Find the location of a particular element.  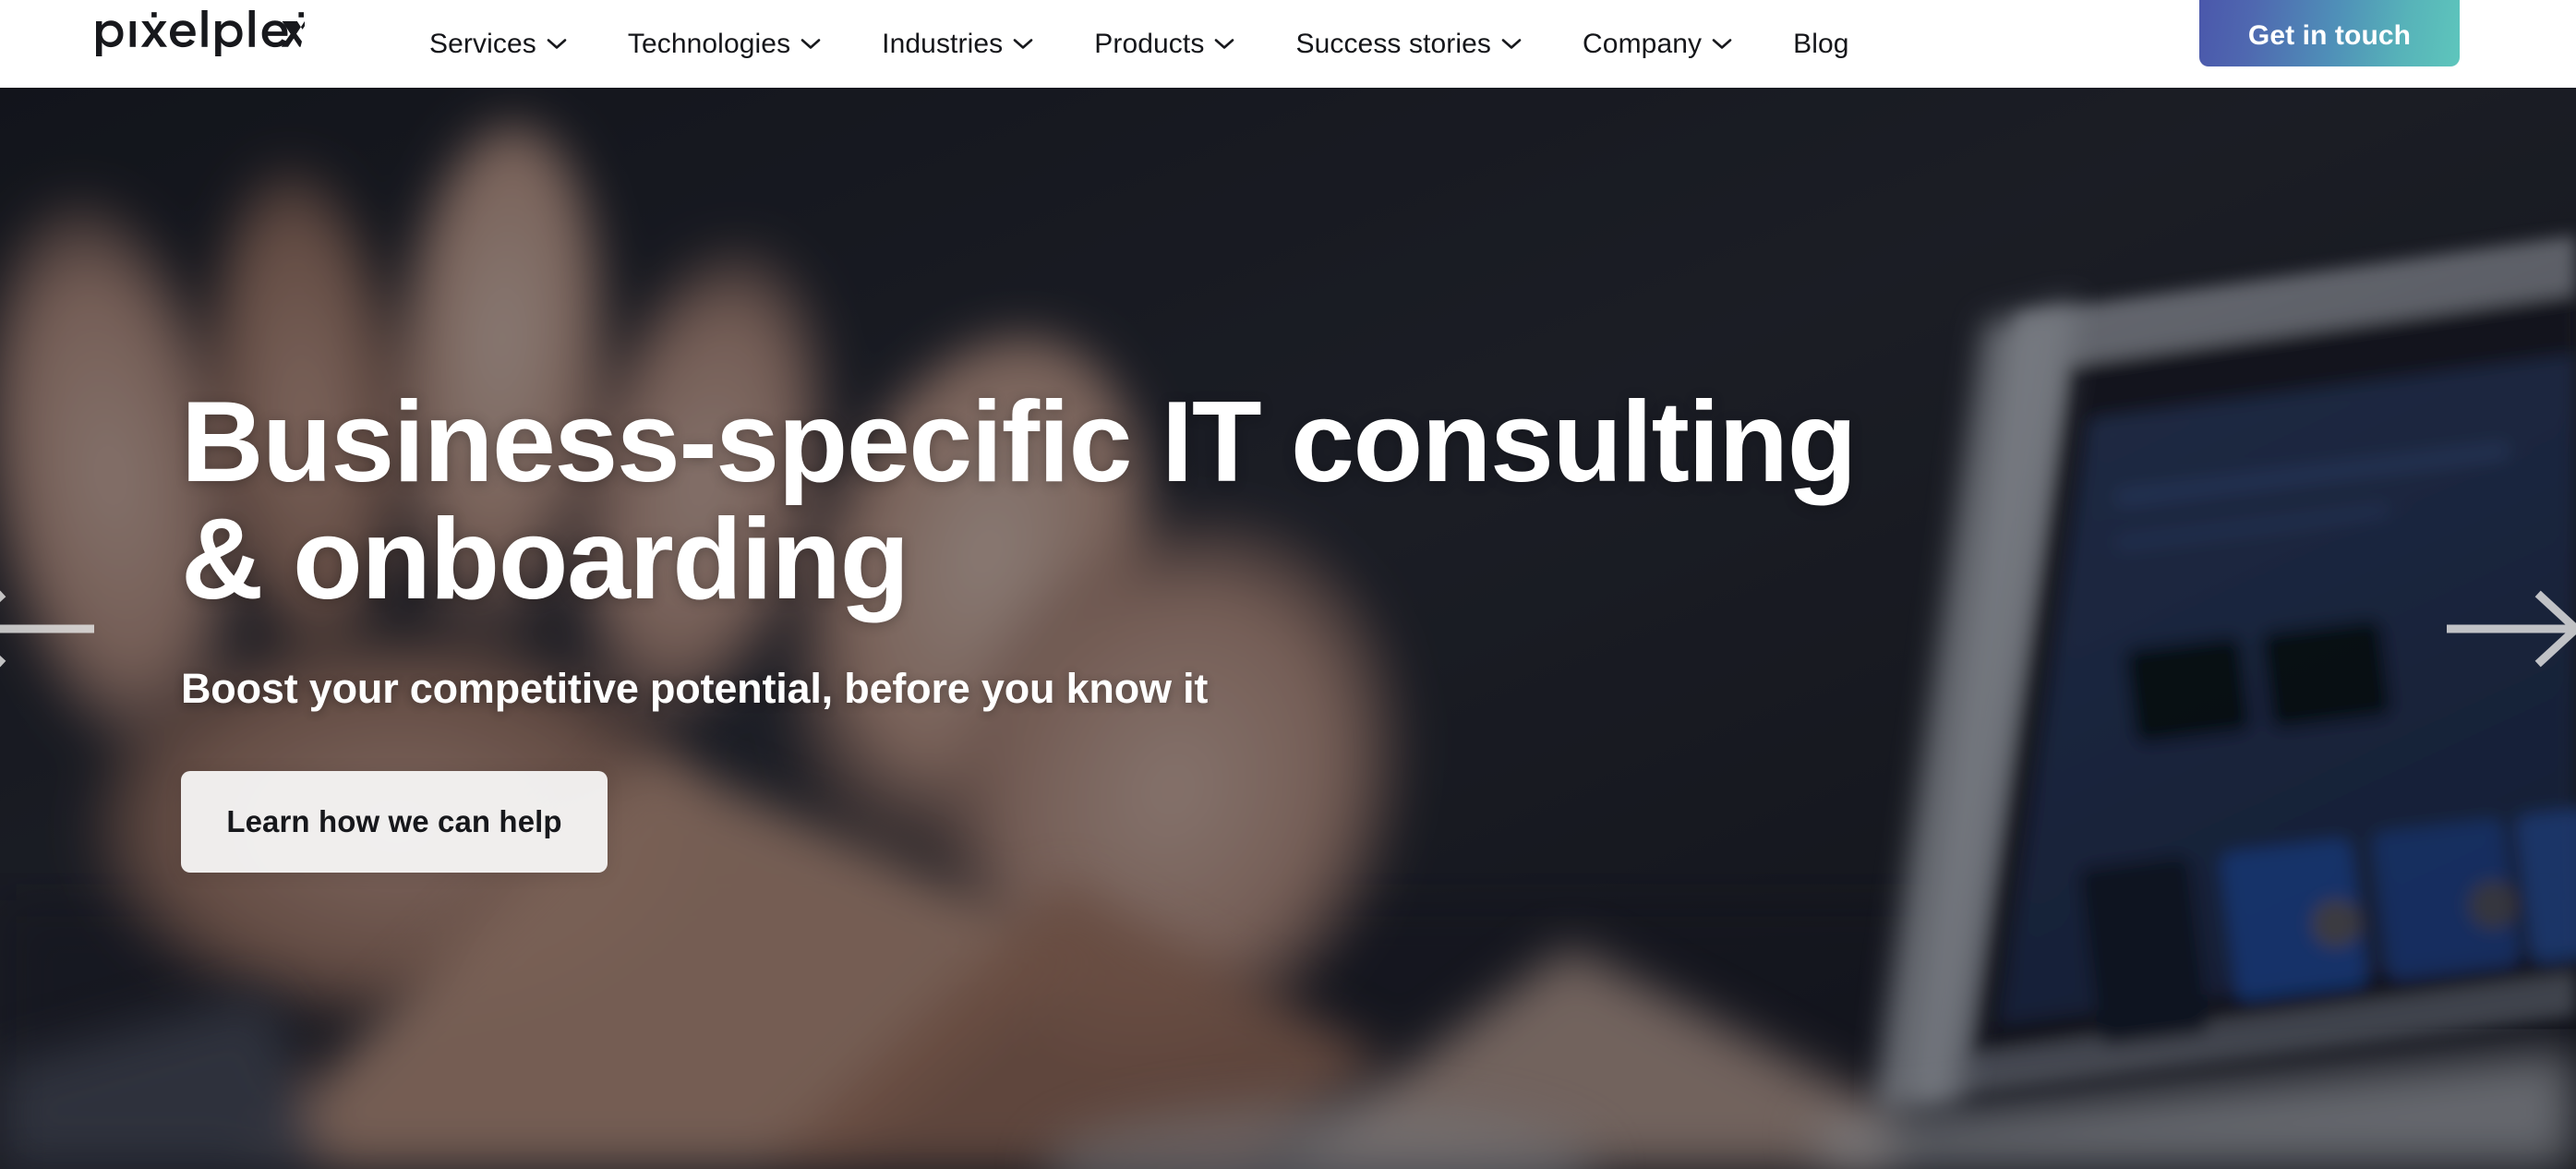

learn-more-label: Learn how we can help is located at coordinates (394, 820).